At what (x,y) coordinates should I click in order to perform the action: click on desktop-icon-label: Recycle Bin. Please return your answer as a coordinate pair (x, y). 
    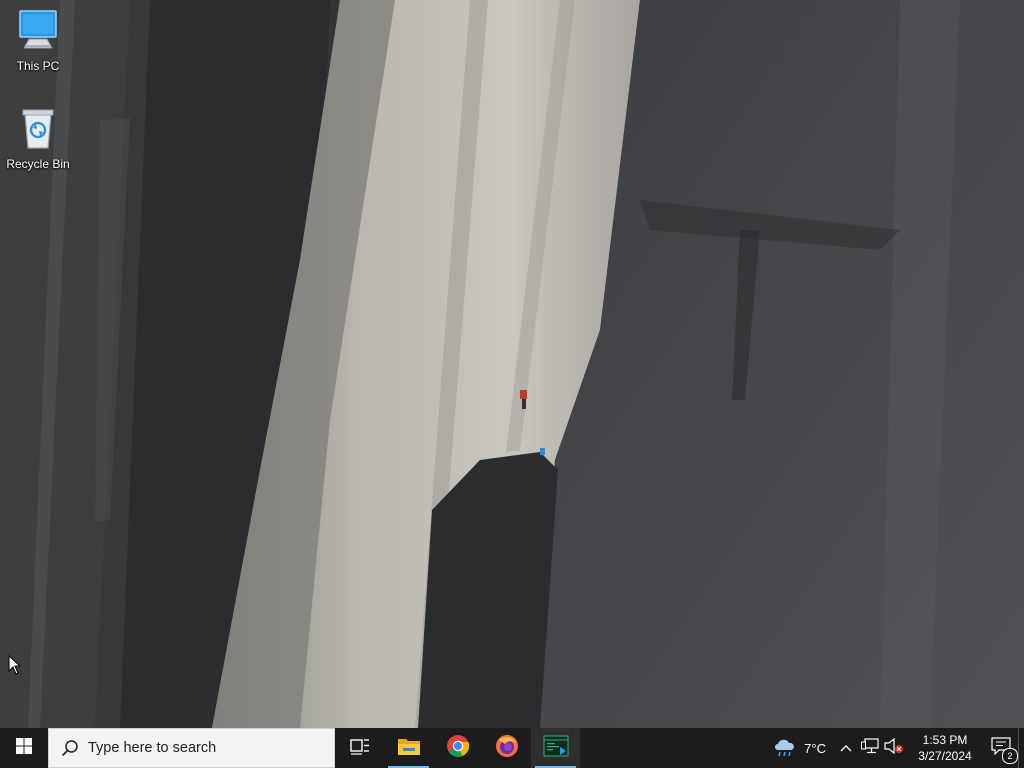
    Looking at the image, I should click on (38, 164).